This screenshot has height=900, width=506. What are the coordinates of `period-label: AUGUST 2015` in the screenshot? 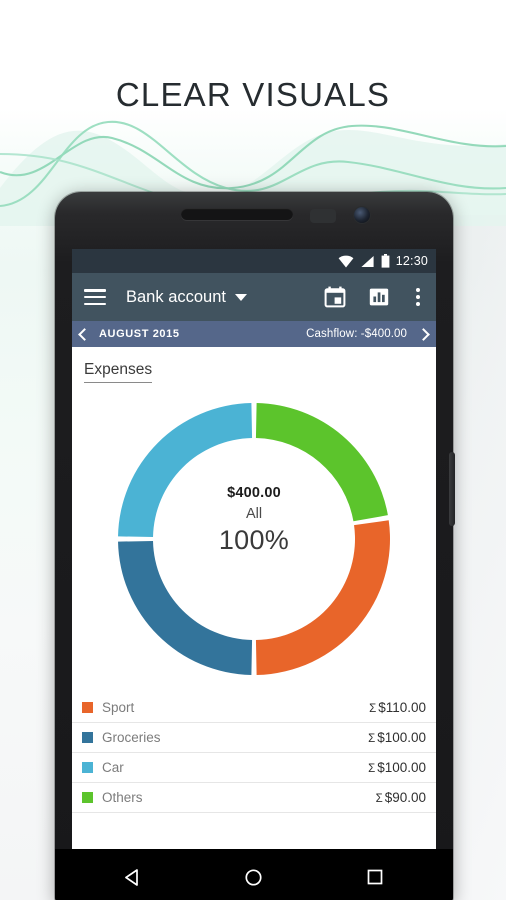 It's located at (139, 334).